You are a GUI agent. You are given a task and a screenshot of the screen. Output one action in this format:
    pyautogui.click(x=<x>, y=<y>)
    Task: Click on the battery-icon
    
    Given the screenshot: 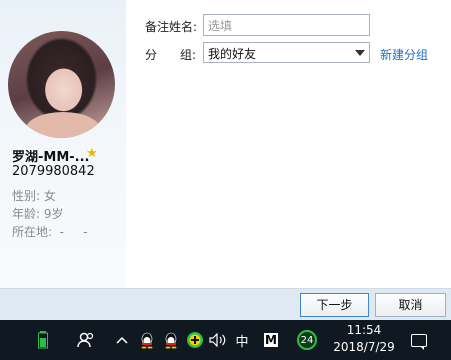 What is the action you would take?
    pyautogui.click(x=43, y=340)
    